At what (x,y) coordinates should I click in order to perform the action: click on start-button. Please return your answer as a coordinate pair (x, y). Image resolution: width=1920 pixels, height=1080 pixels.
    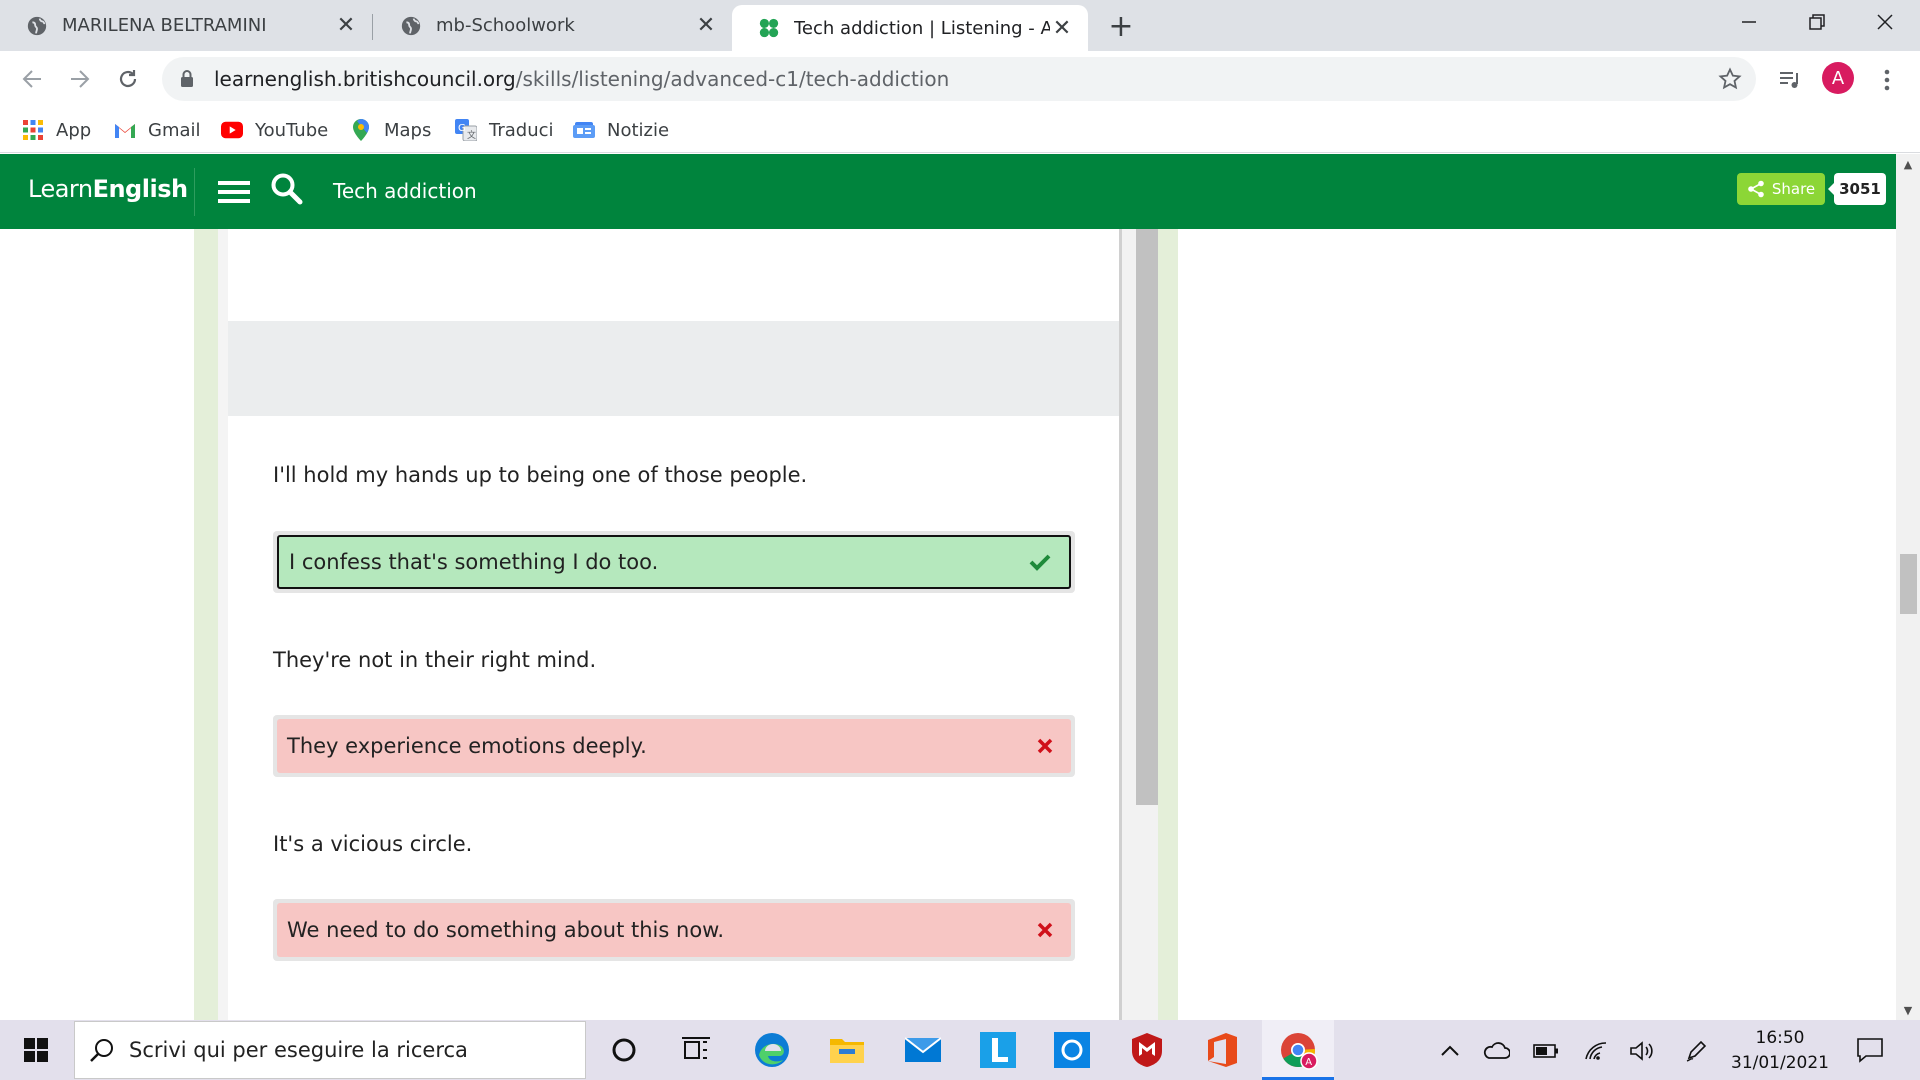
    Looking at the image, I should click on (36, 1050).